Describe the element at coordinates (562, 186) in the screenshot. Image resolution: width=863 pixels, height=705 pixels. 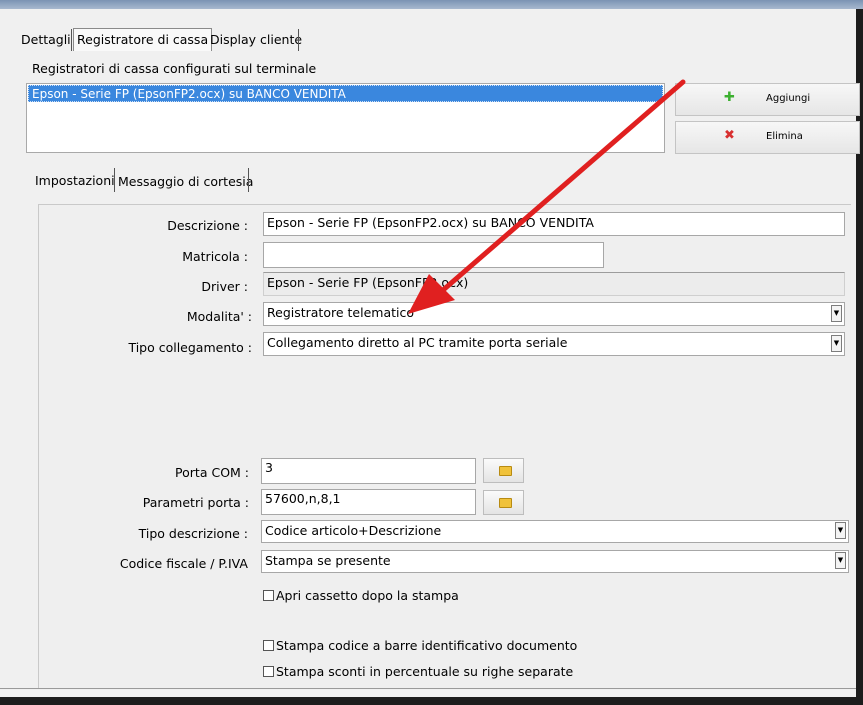
I see `annotation-arrow-line` at that location.